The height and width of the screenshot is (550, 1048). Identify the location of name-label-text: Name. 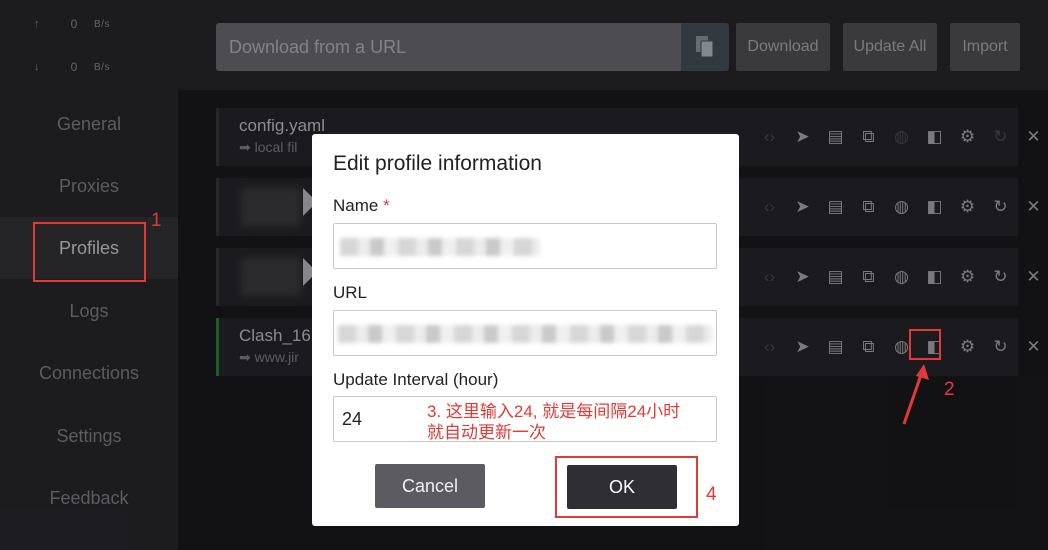
(356, 205).